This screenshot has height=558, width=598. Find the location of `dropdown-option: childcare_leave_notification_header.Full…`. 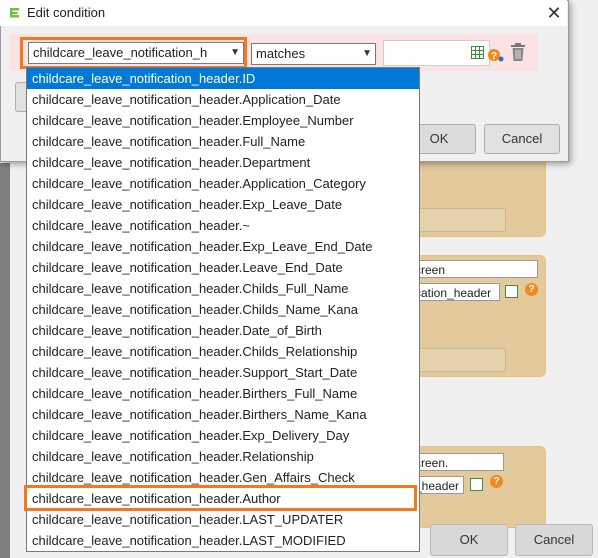

dropdown-option: childcare_leave_notification_header.Full… is located at coordinates (223, 141).